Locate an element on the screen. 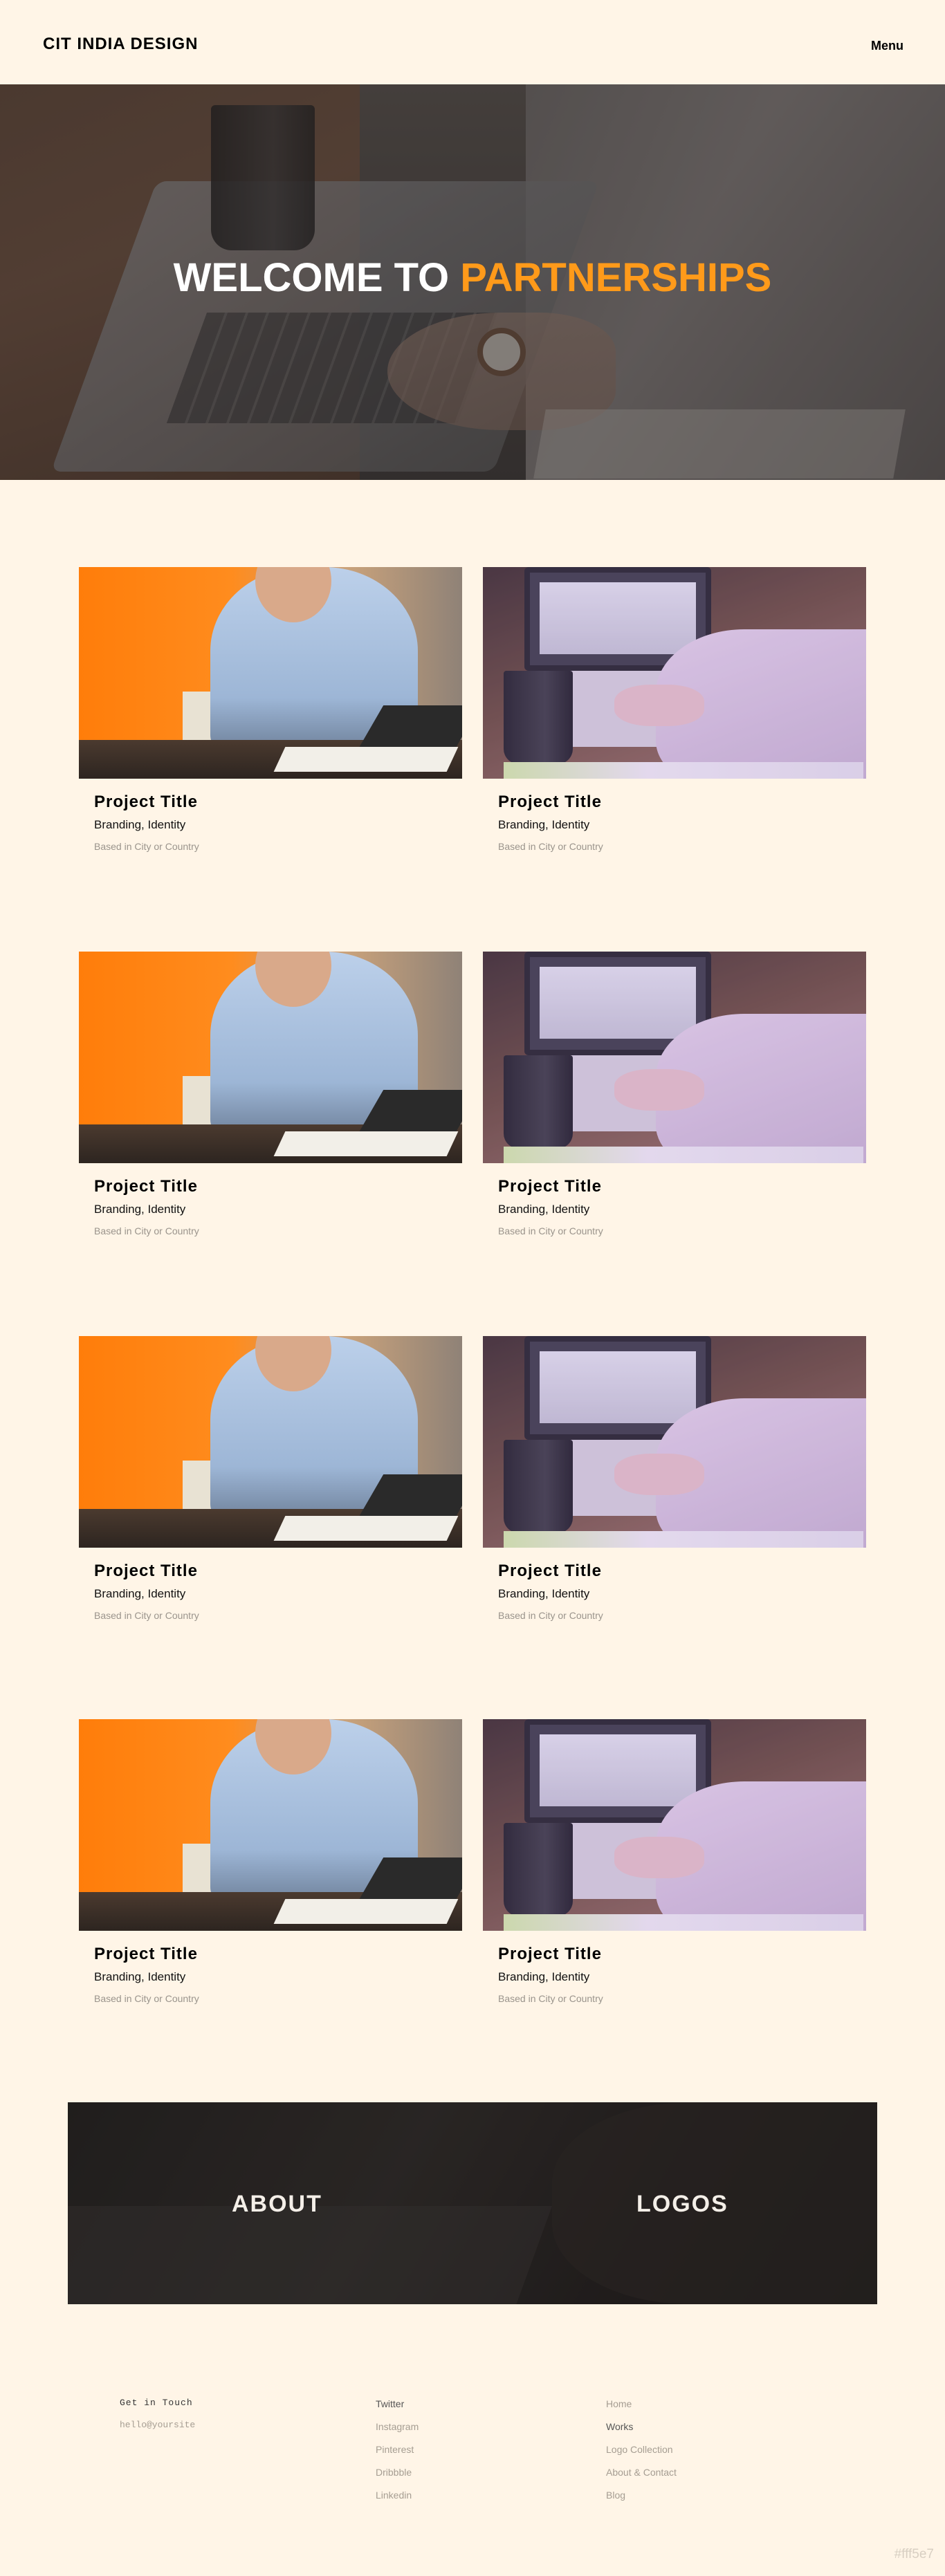  footer-link-linkedin: Linkedin is located at coordinates (397, 2495).